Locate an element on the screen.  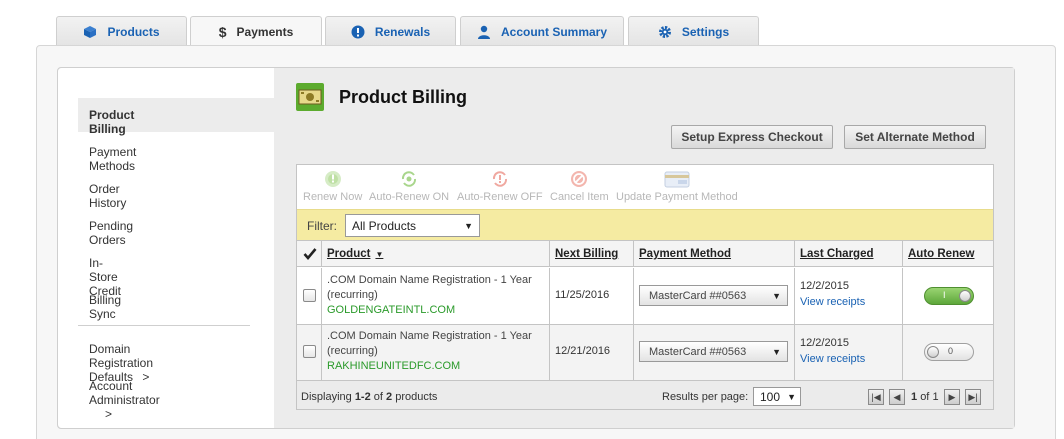
prev-page-icon: ◀ is located at coordinates (897, 396).